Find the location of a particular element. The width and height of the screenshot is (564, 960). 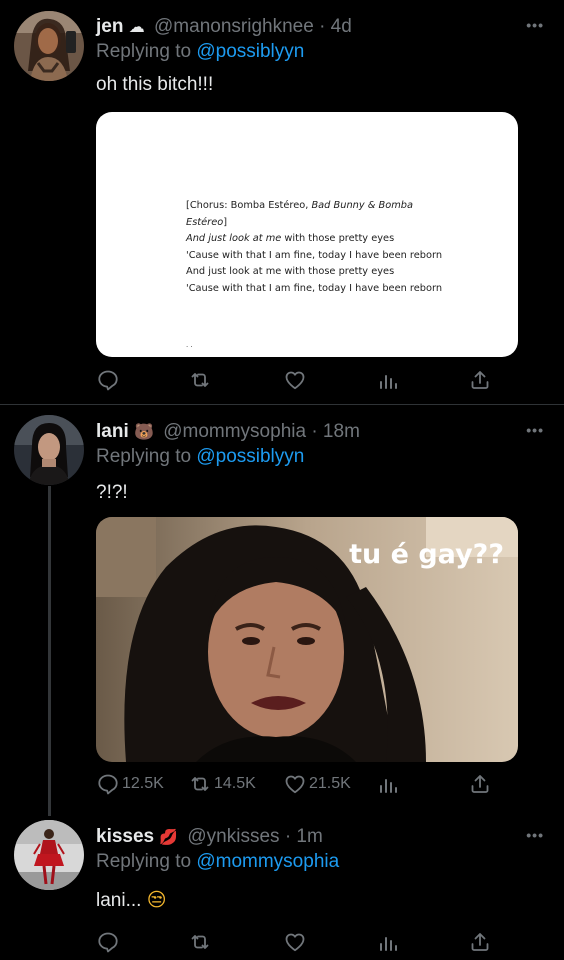

like-button: 21.5K is located at coordinates (317, 784).